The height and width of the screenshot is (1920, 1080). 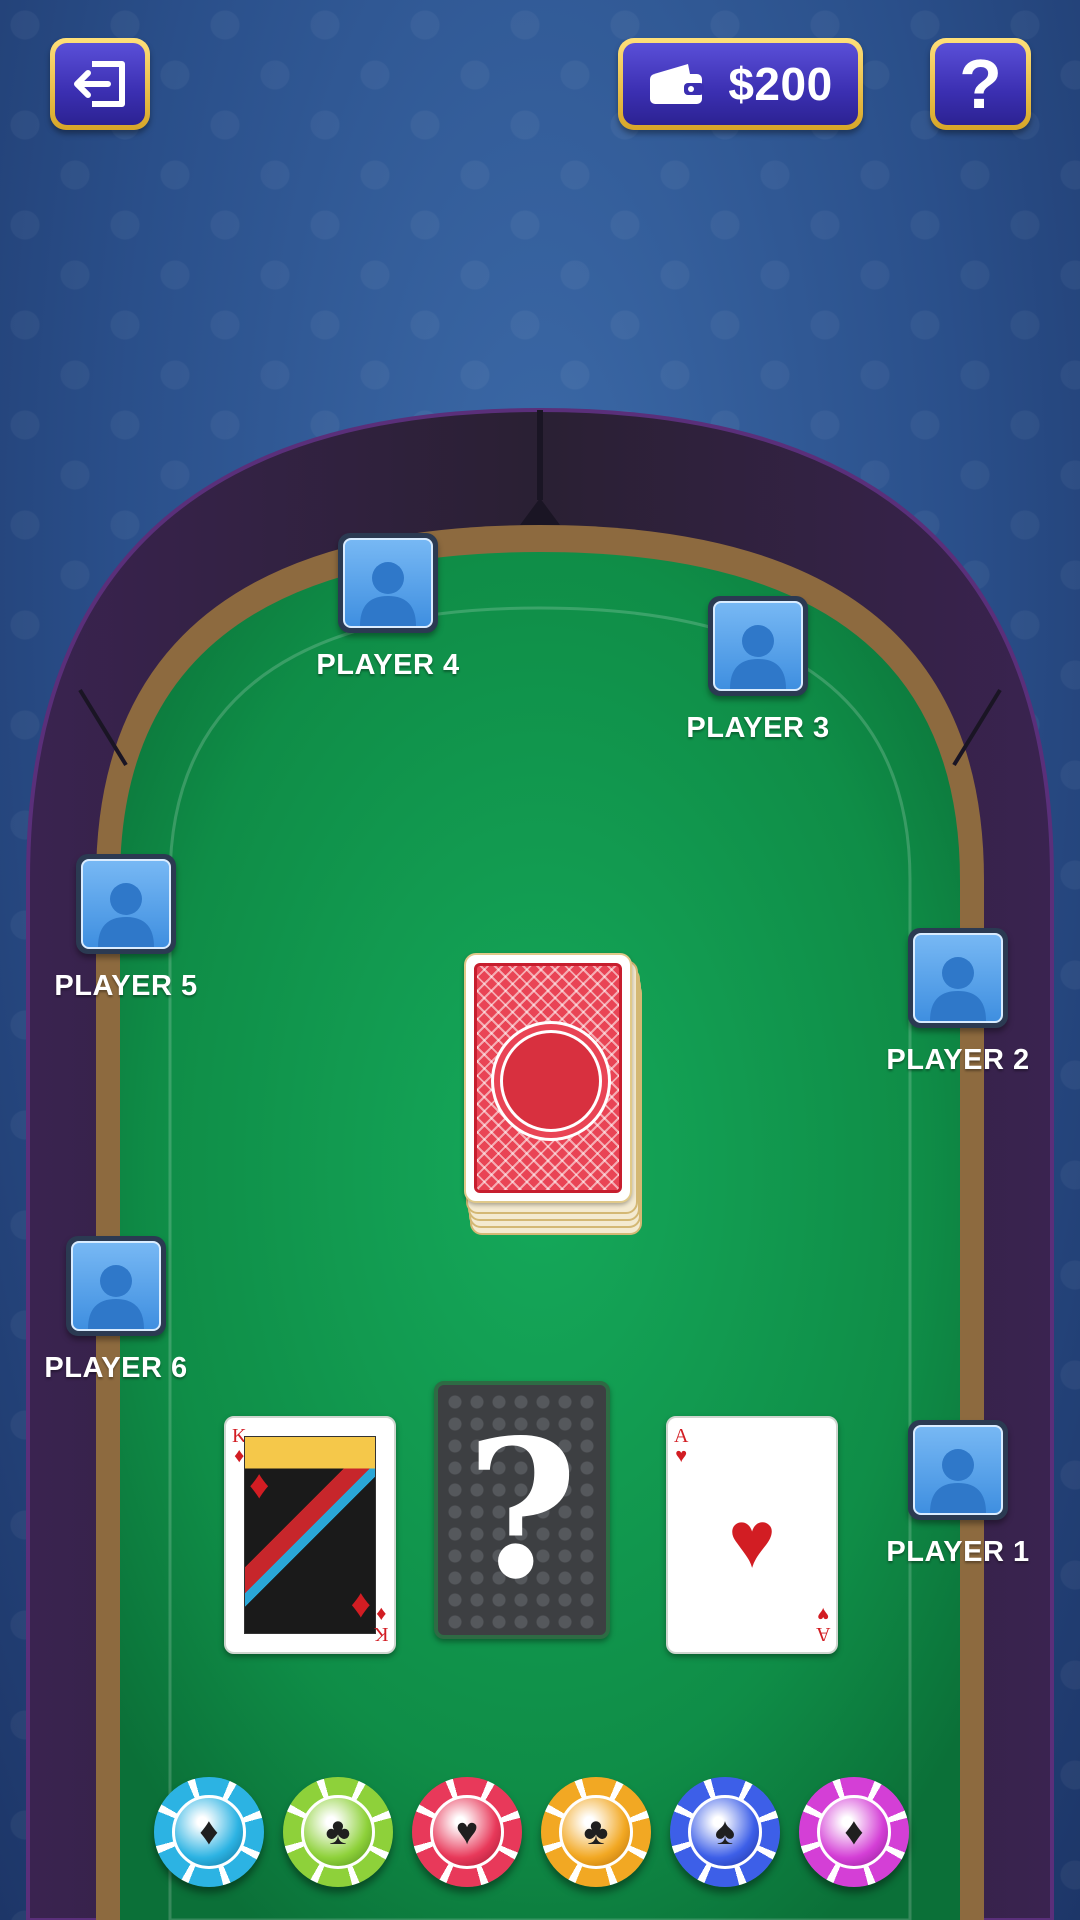 I want to click on player-name: PLAYER 5, so click(x=126, y=986).